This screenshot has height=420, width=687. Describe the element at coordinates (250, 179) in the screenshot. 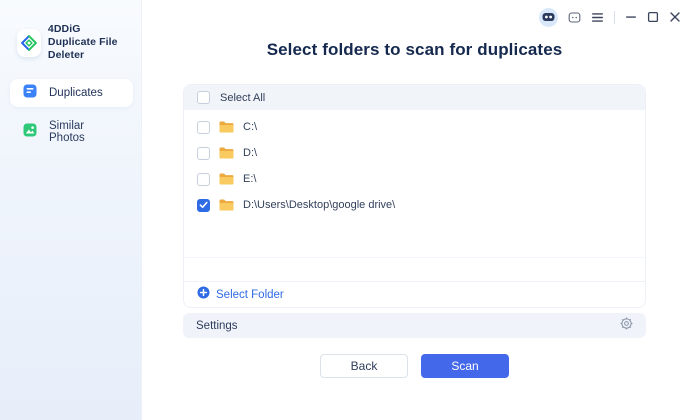

I see `folder-path: E:\` at that location.